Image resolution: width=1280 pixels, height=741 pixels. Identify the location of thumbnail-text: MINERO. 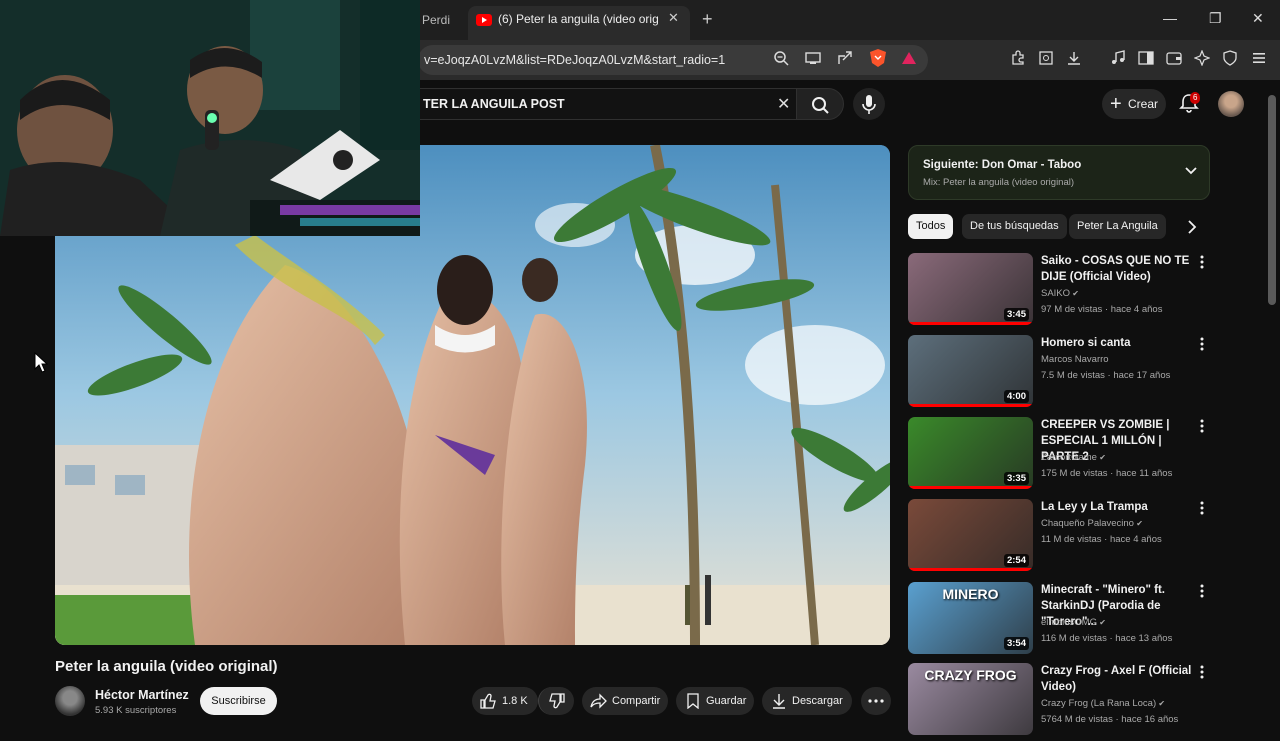
(970, 594).